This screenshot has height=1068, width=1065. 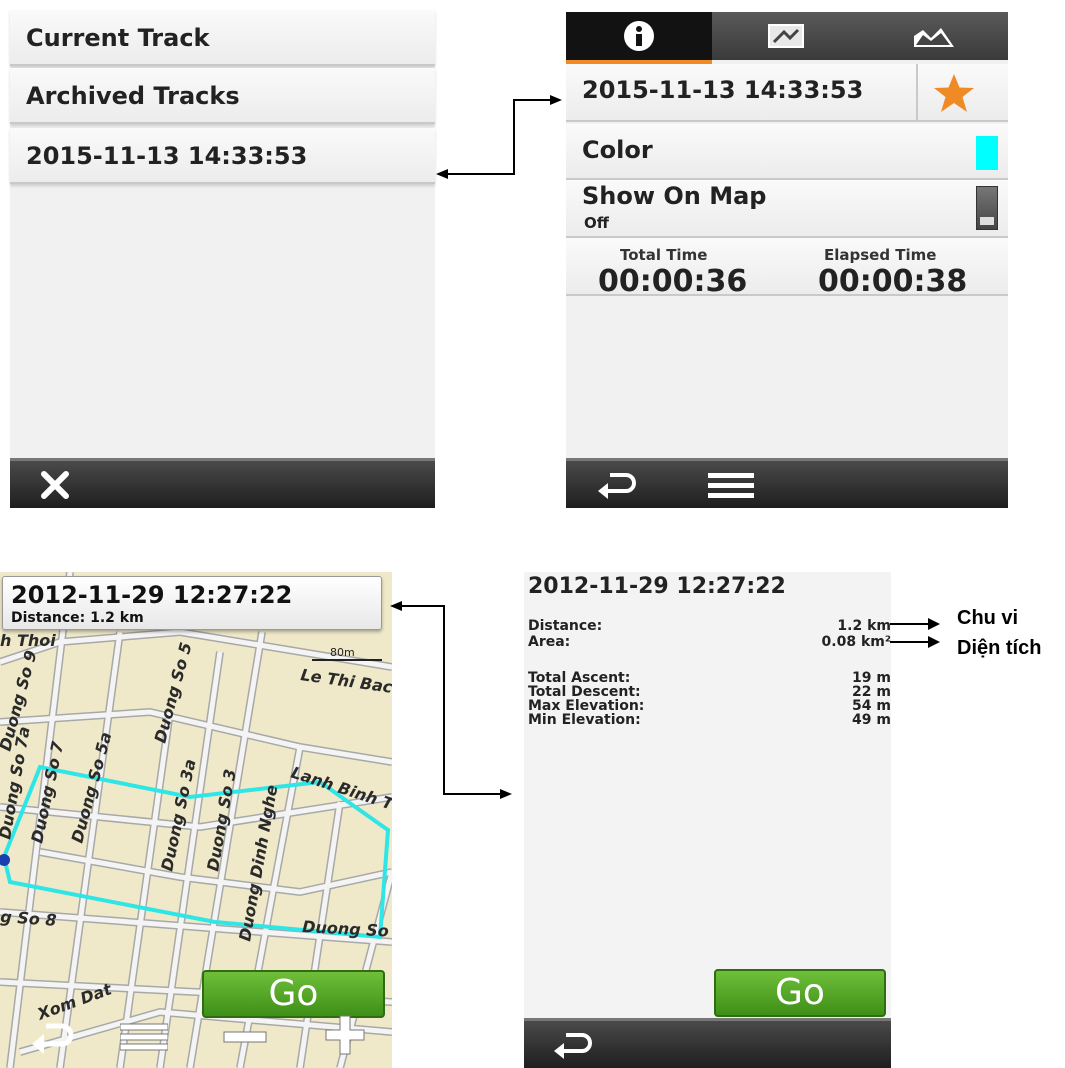 What do you see at coordinates (5, 860) in the screenshot?
I see `position-marker` at bounding box center [5, 860].